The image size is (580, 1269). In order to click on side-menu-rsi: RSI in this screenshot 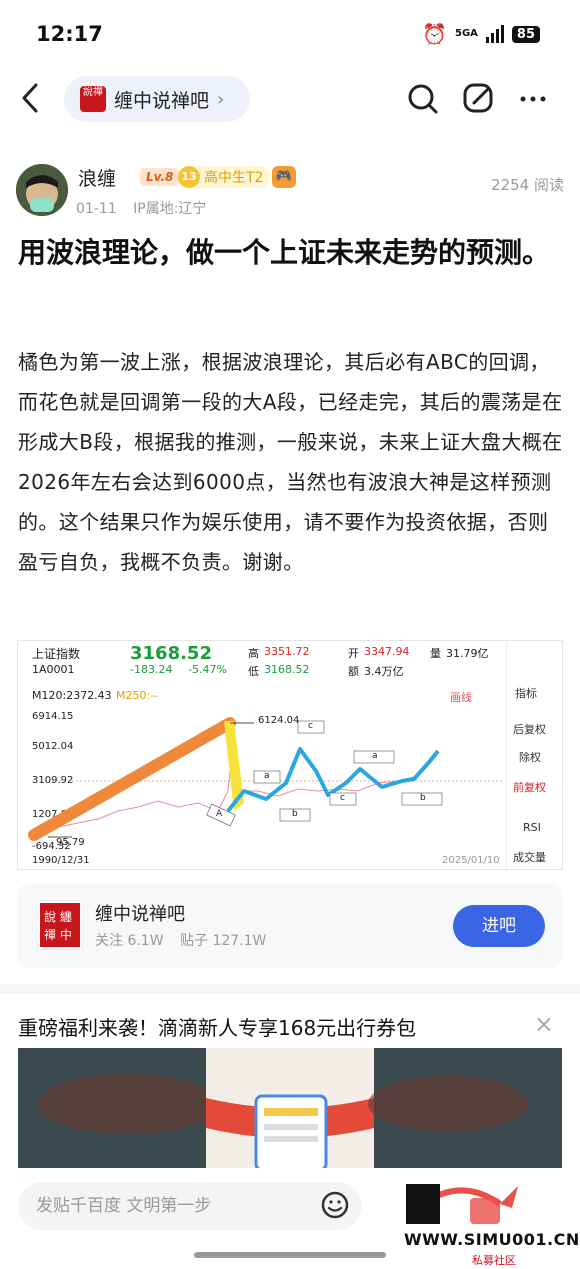, I will do `click(532, 827)`.